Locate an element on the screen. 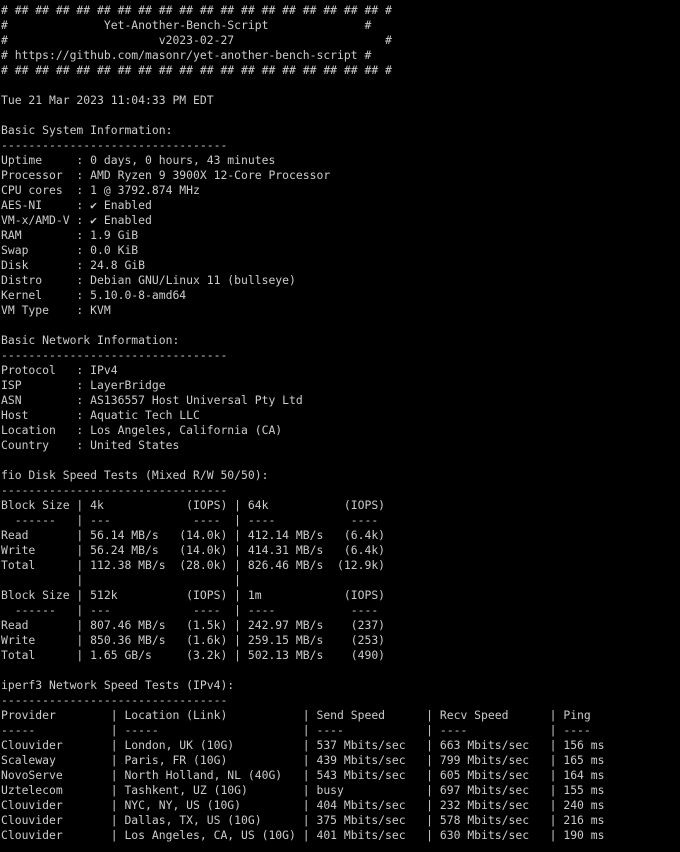 The height and width of the screenshot is (852, 680). terminal-line: # Yet-Another-Bench-Script # is located at coordinates (186, 25).